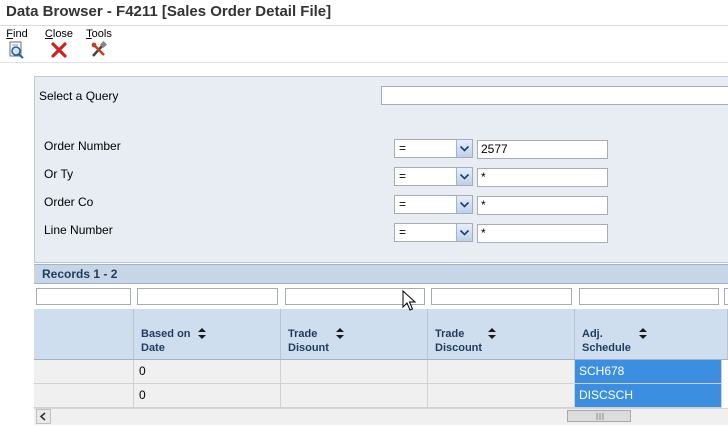  I want to click on order-number-label: Order Number, so click(82, 146).